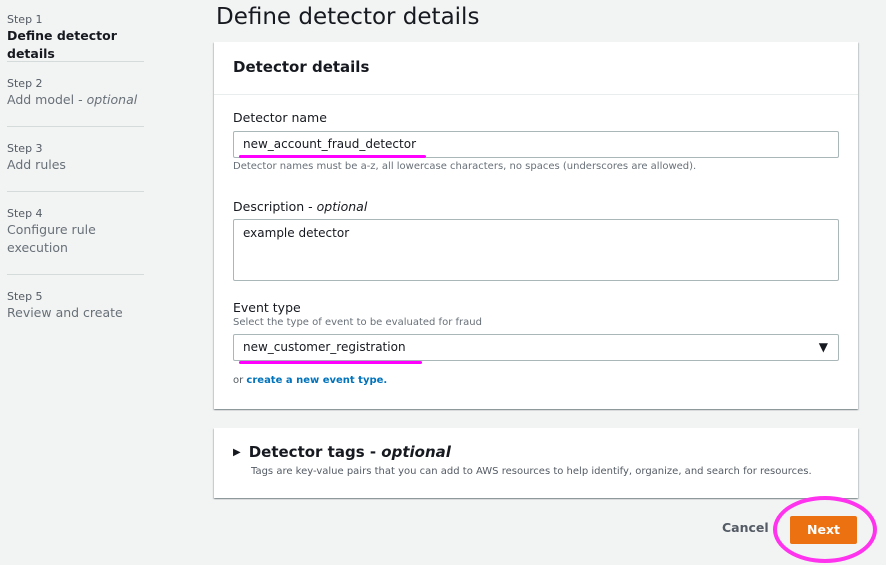 This screenshot has width=886, height=565. Describe the element at coordinates (25, 83) in the screenshot. I see `step-number: Step 2` at that location.